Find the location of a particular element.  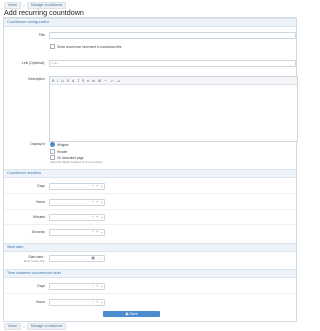

hours-label: Hours is located at coordinates (40, 202).